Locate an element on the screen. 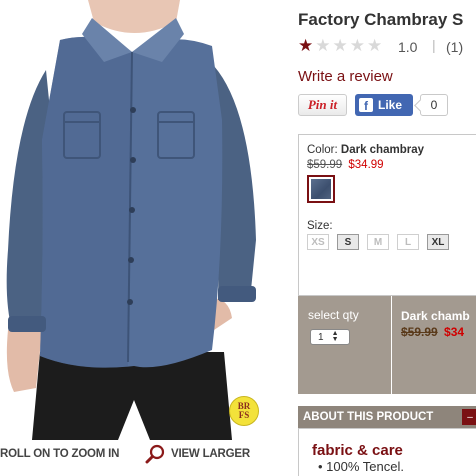 The width and height of the screenshot is (476, 476). review-count-link: (1) is located at coordinates (454, 47).